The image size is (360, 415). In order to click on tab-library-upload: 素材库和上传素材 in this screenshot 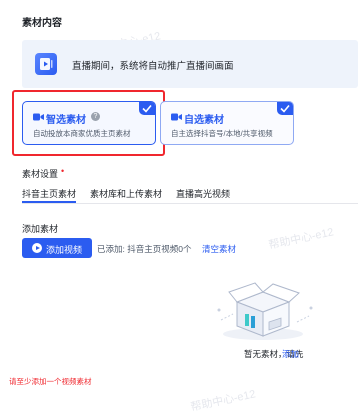, I will do `click(126, 193)`.